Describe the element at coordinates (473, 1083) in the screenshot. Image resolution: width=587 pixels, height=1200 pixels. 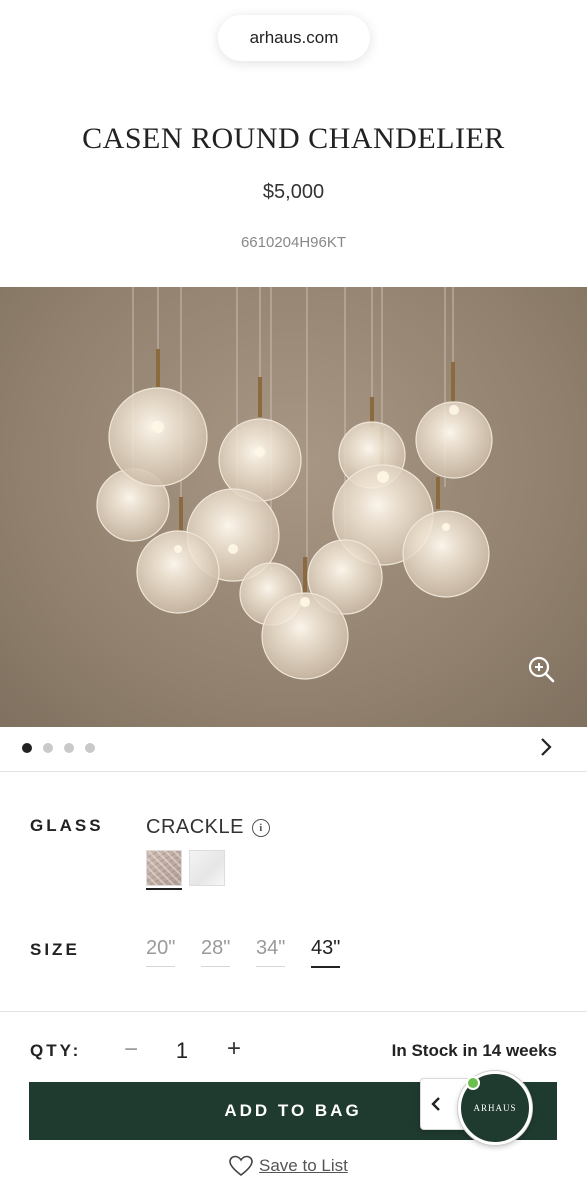
I see `online-status-dot` at that location.